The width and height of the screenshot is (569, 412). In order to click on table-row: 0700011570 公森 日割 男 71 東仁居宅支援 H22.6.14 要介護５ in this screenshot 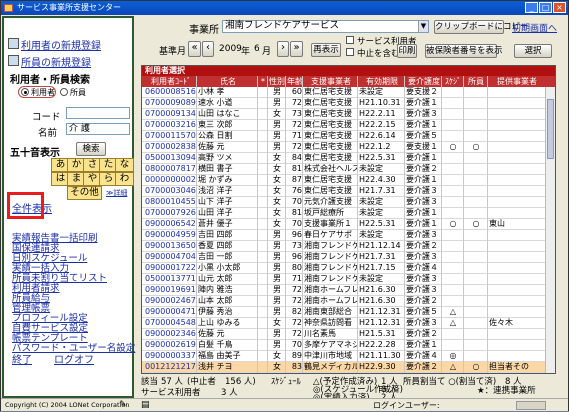, I will do `click(348, 136)`.